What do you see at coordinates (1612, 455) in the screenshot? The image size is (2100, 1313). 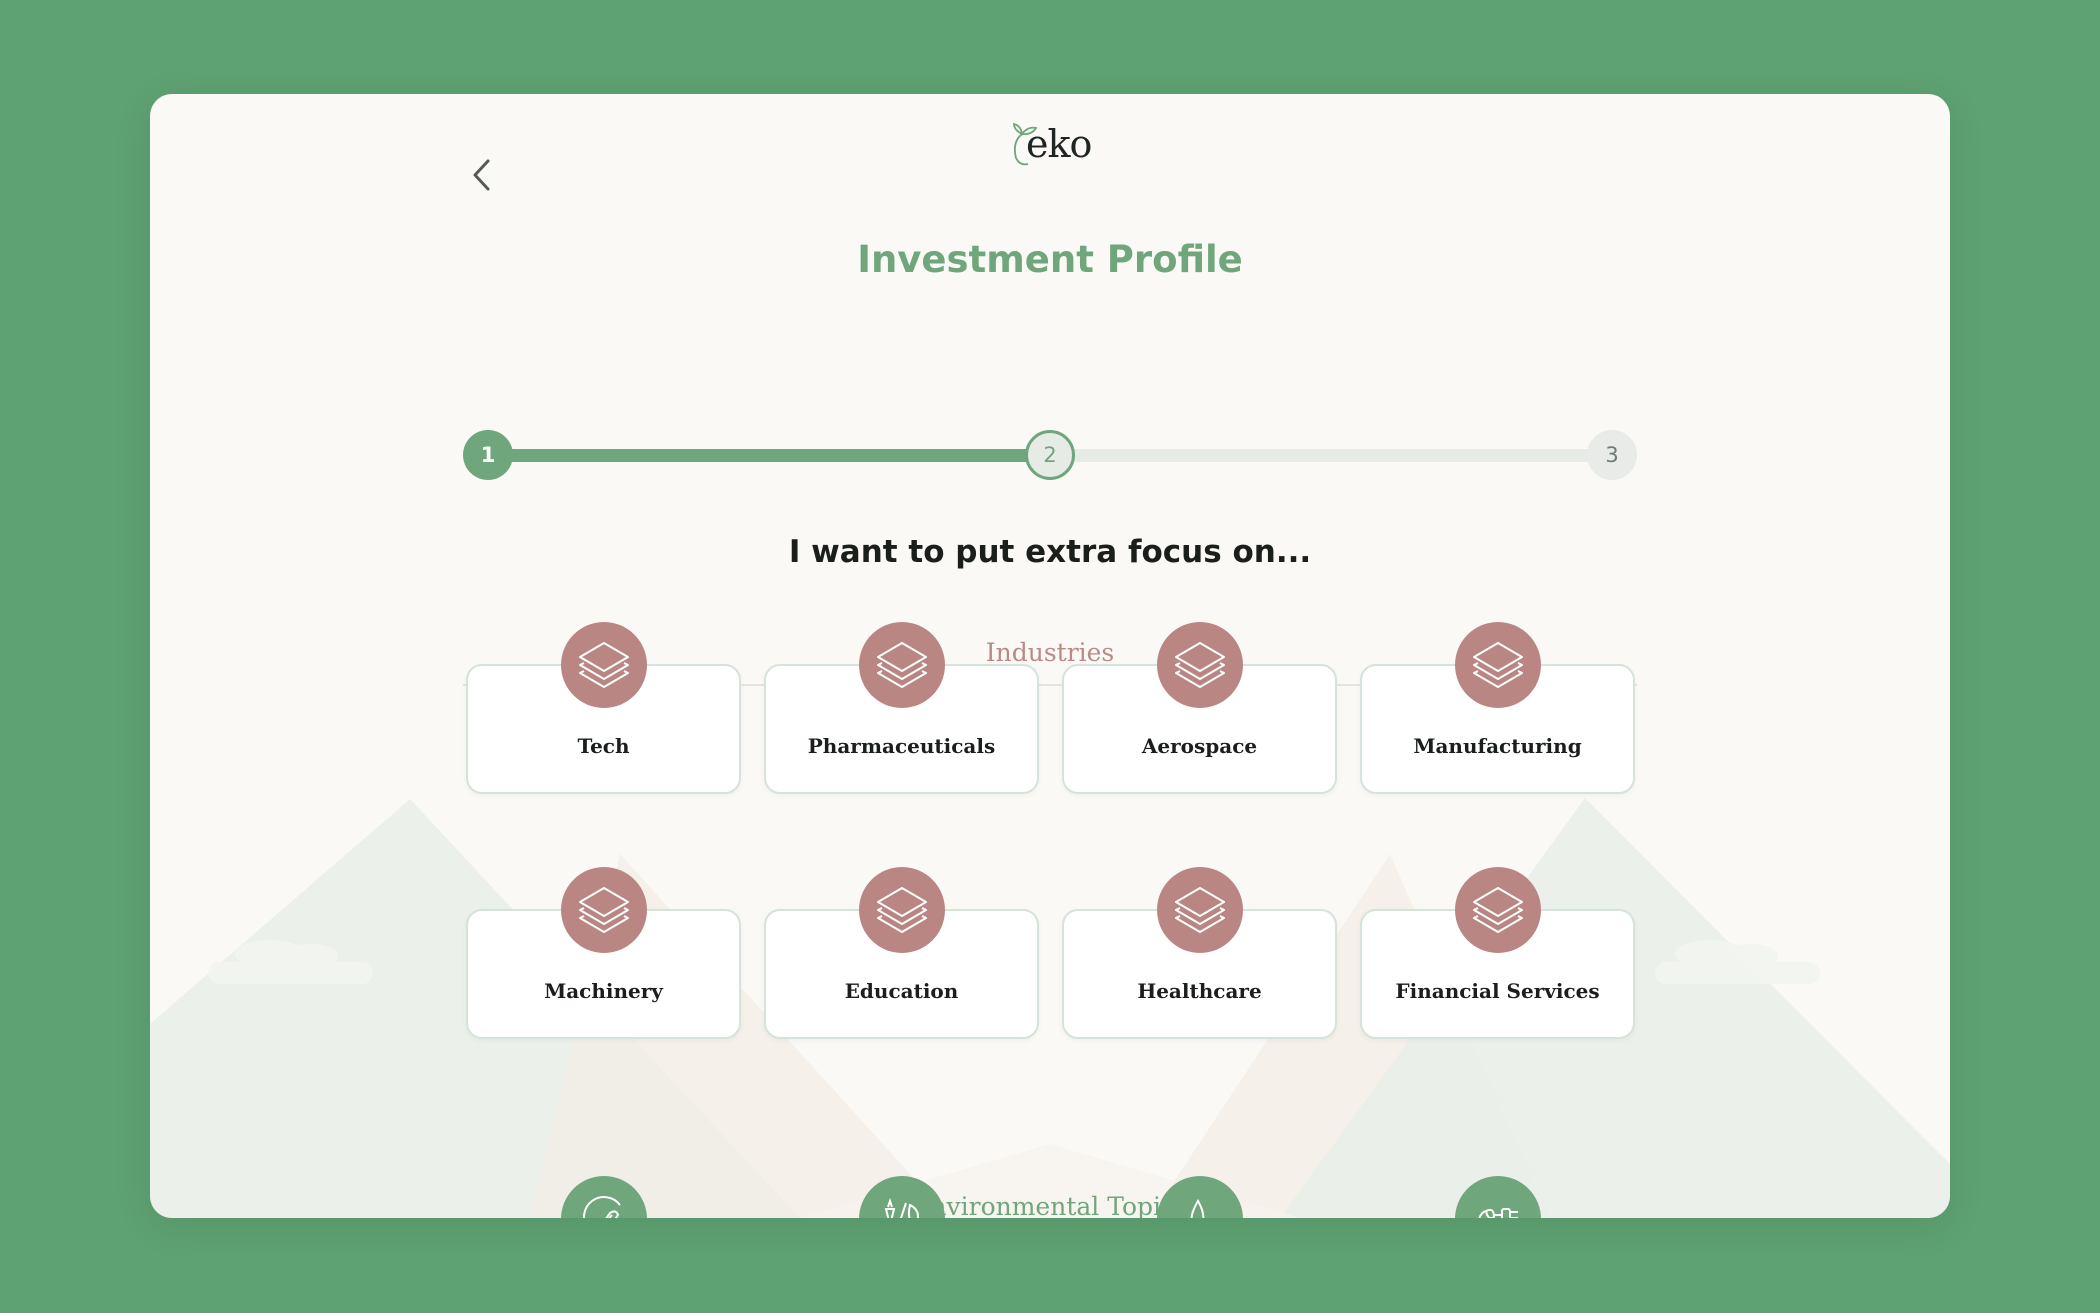 I see `step-3: 3` at bounding box center [1612, 455].